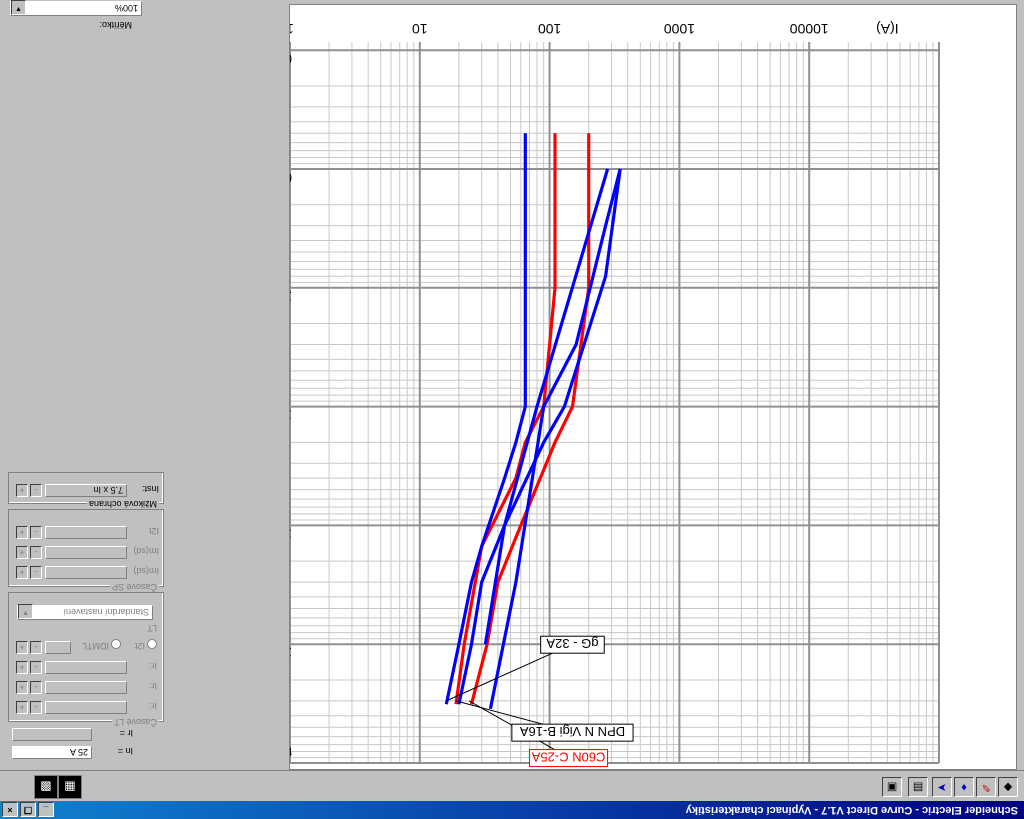 The image size is (1024, 819). What do you see at coordinates (1008, 787) in the screenshot?
I see `open-icon: ◆` at bounding box center [1008, 787].